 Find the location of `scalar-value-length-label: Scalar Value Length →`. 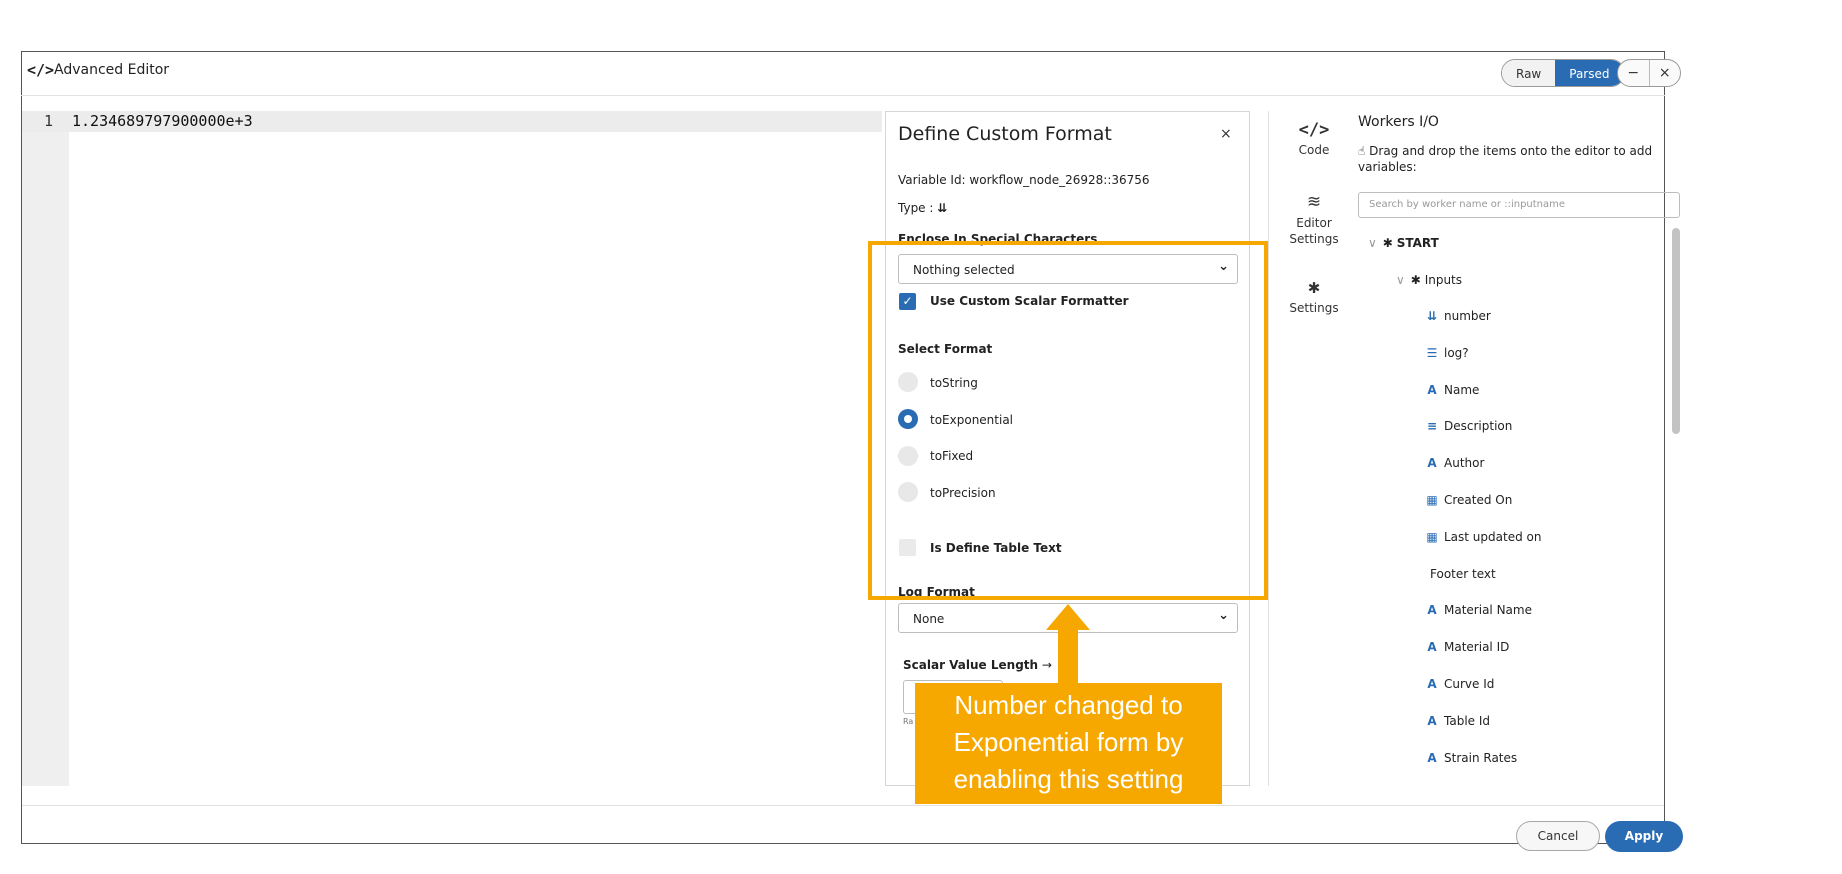

scalar-value-length-label: Scalar Value Length → is located at coordinates (977, 665).